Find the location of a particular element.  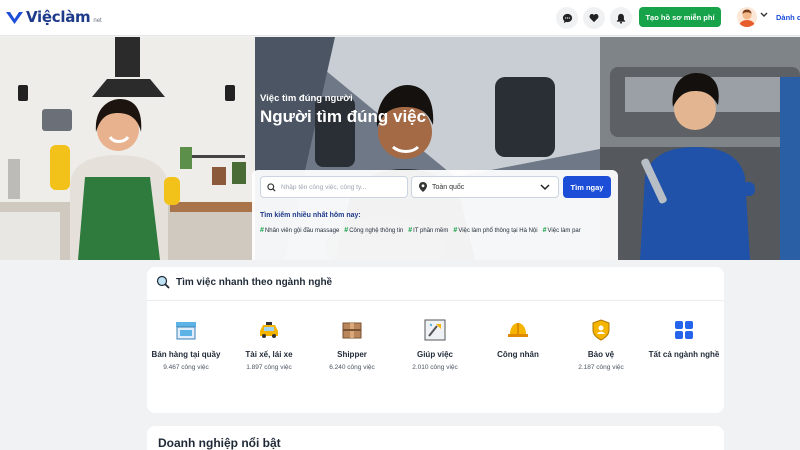

featured-companies-title: Doanh nghiệp nổi bật is located at coordinates (219, 443).